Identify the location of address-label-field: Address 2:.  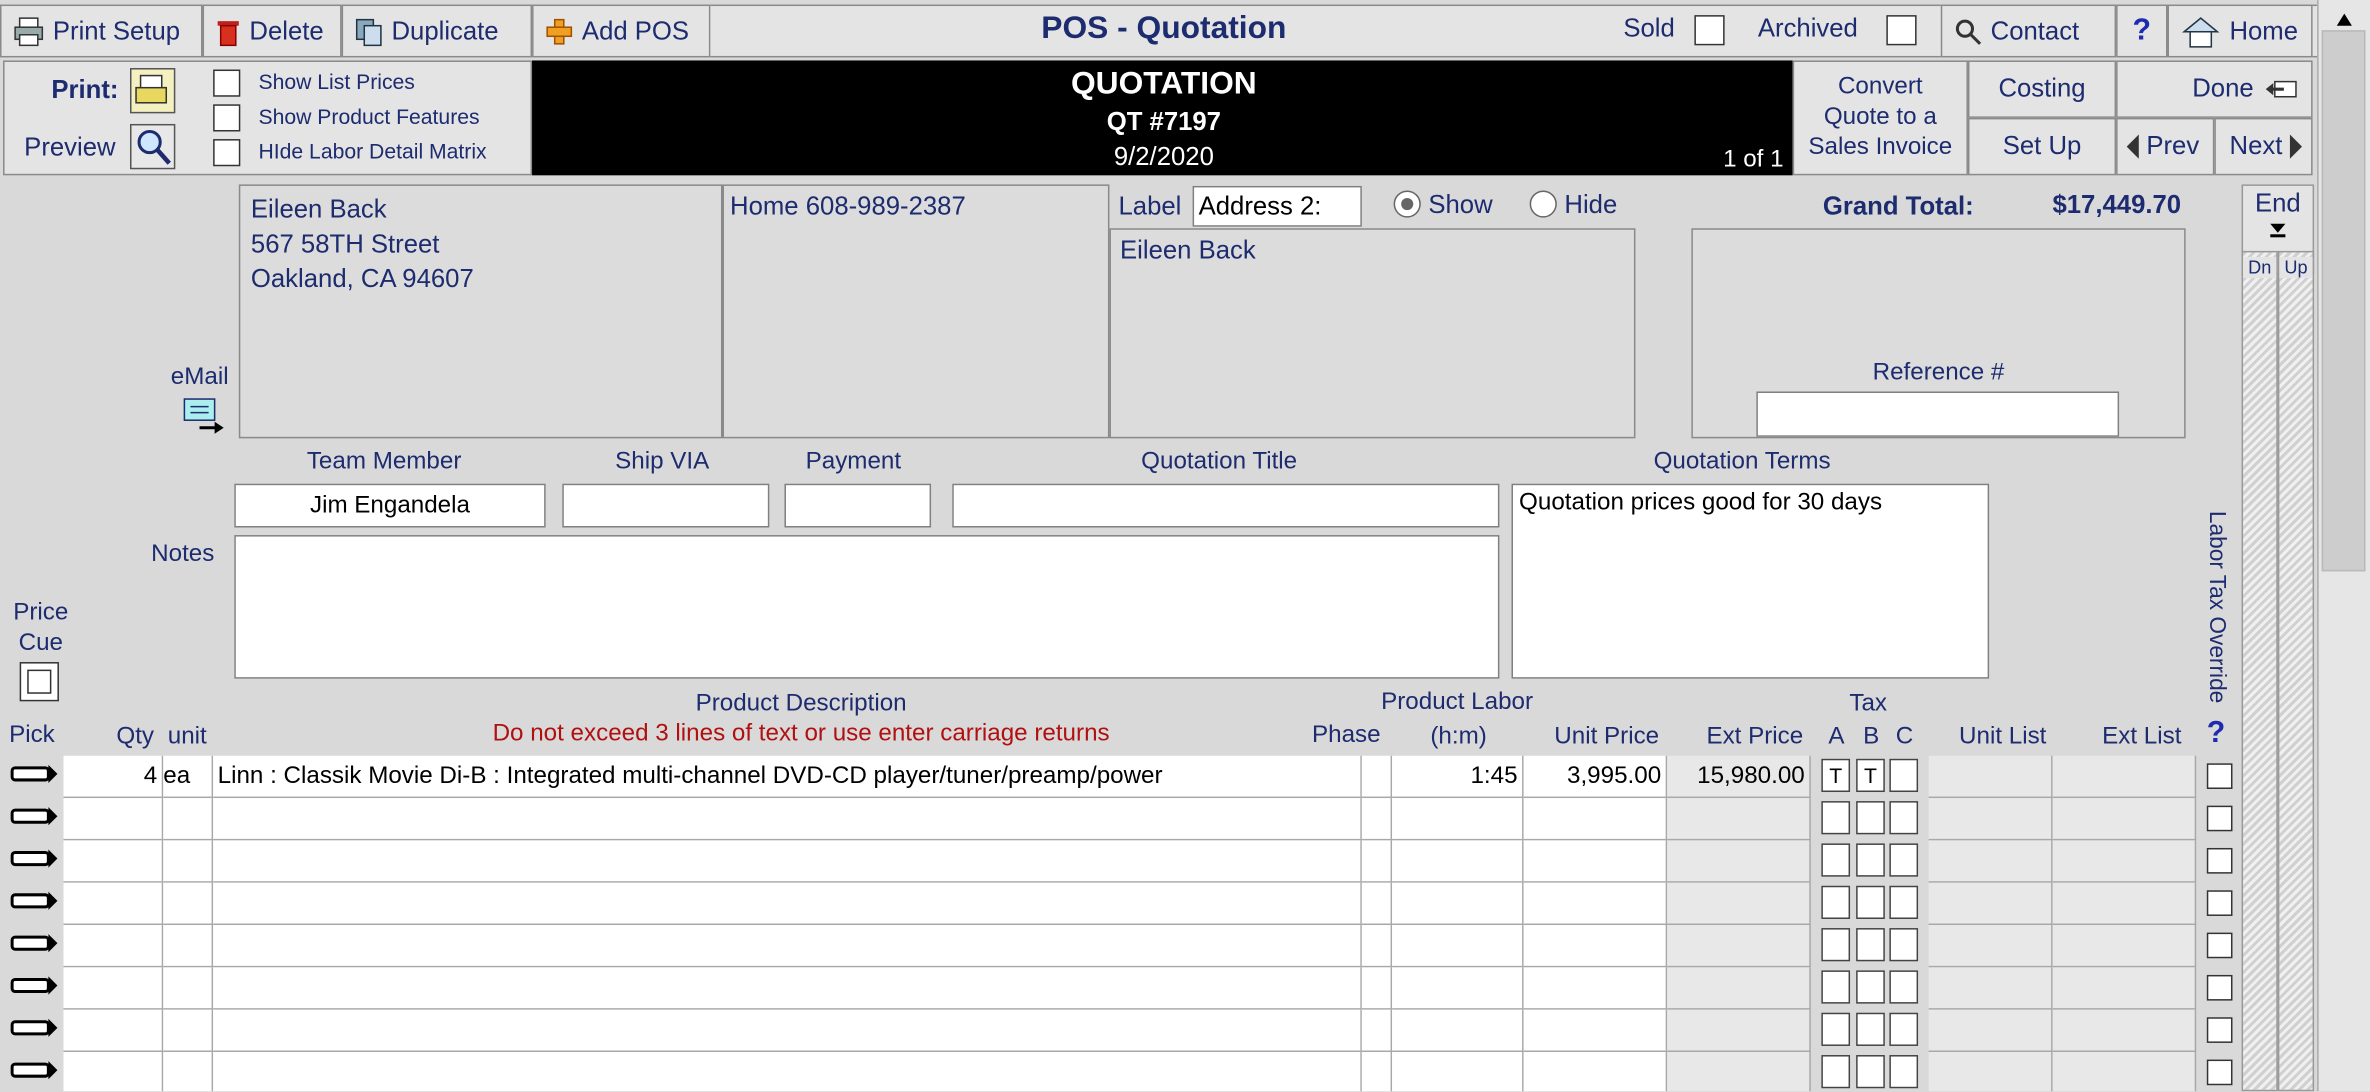
(1277, 206).